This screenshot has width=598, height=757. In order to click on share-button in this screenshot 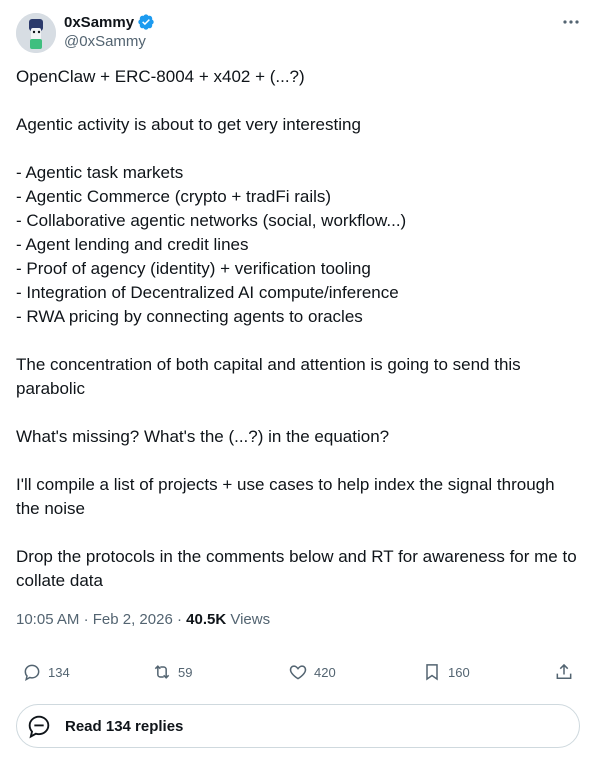, I will do `click(564, 672)`.